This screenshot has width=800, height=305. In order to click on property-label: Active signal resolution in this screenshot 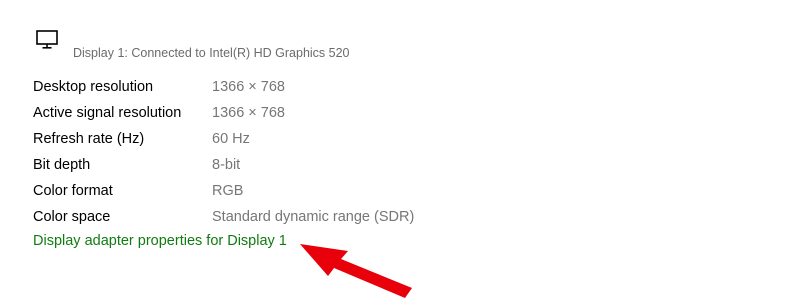, I will do `click(107, 113)`.